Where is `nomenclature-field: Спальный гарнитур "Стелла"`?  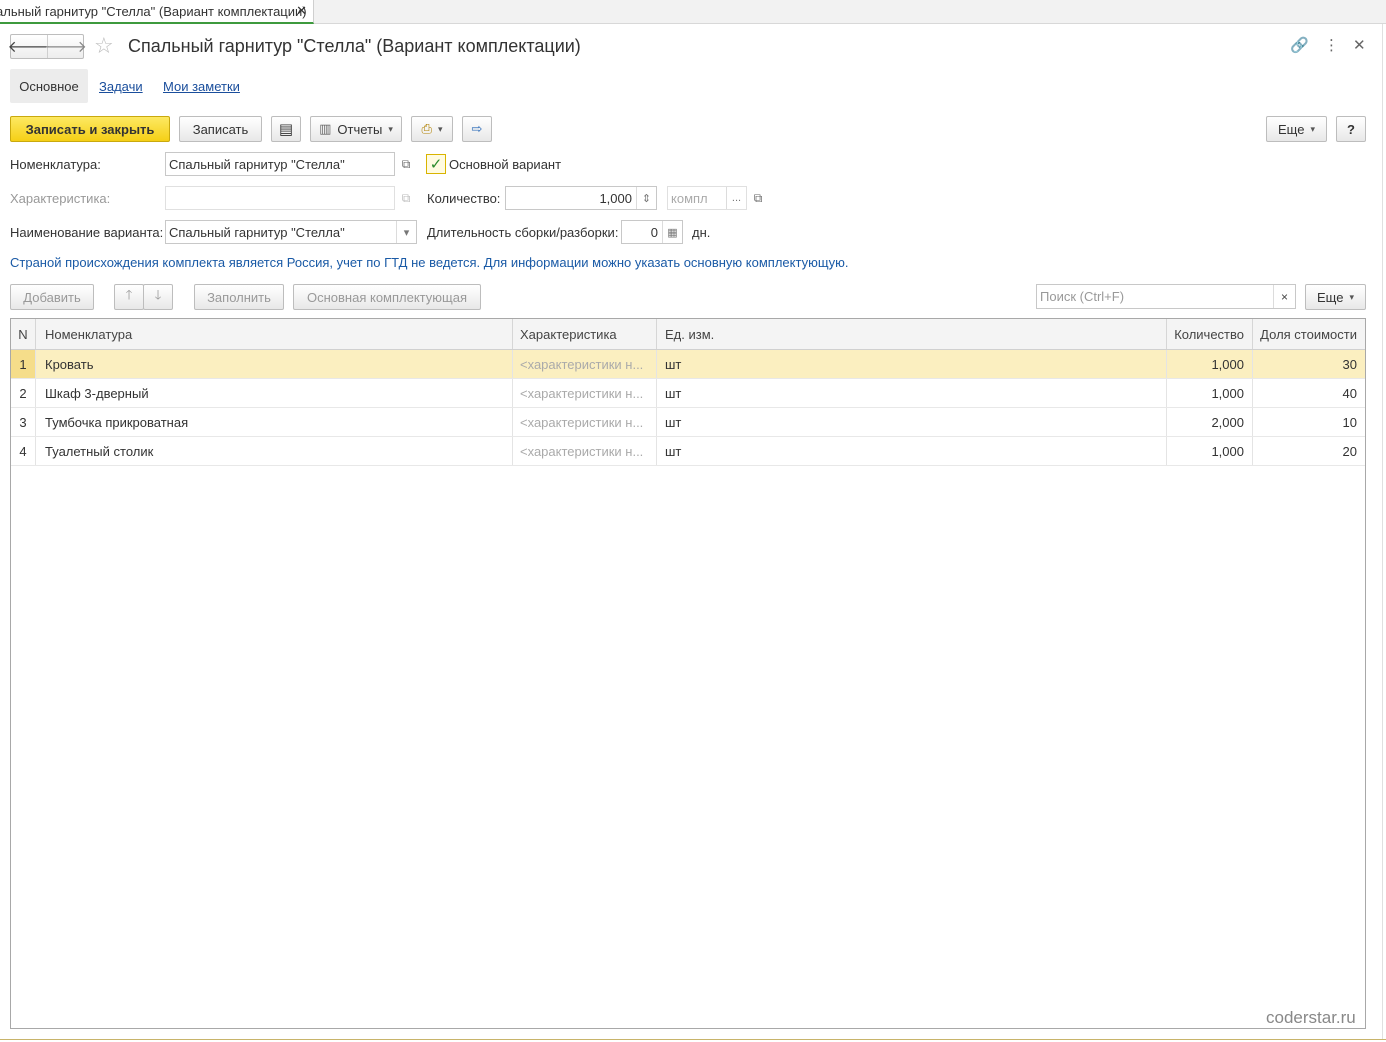 nomenclature-field: Спальный гарнитур "Стелла" is located at coordinates (280, 164).